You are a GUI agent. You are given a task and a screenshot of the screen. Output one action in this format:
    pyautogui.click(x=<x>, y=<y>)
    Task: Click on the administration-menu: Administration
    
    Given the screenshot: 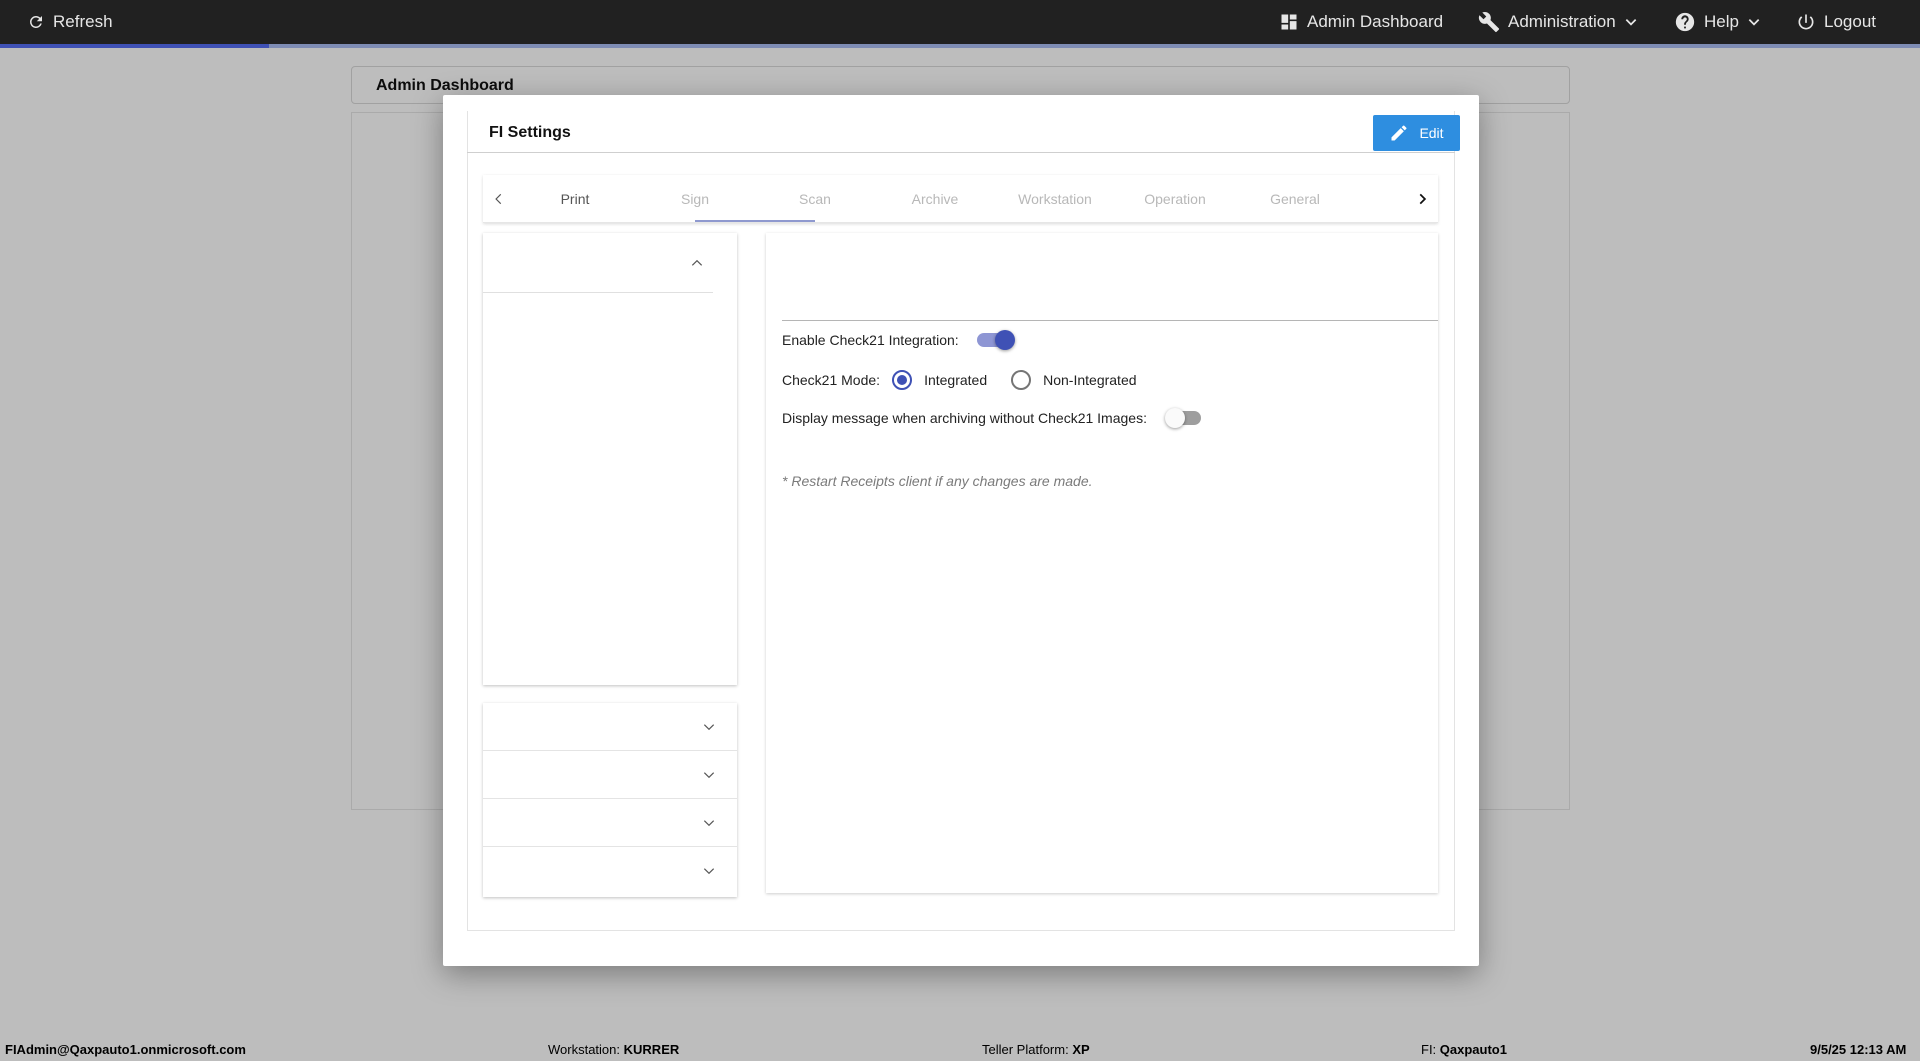 What is the action you would take?
    pyautogui.click(x=1558, y=22)
    